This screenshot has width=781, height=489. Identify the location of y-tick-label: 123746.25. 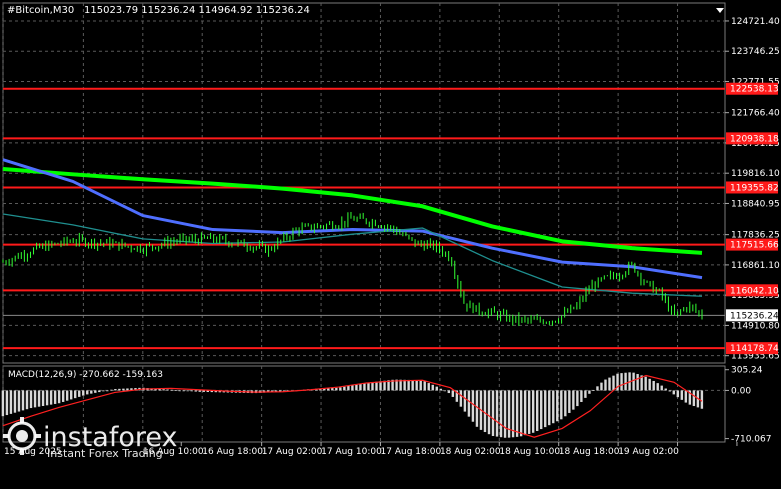
(755, 52).